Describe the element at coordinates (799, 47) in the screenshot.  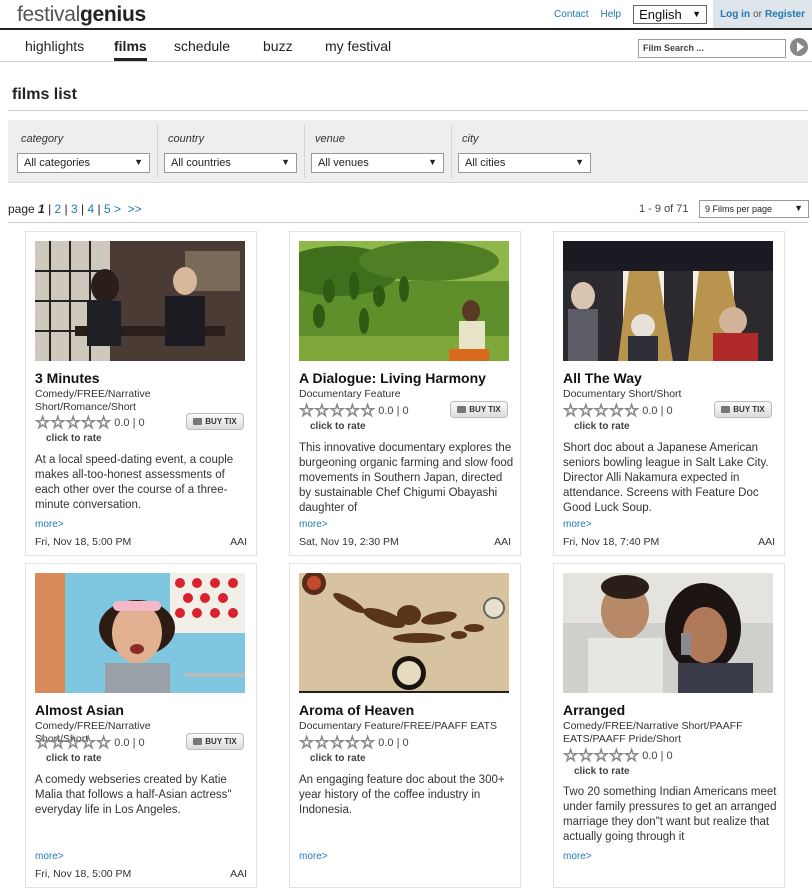
I see `search-go-button` at that location.